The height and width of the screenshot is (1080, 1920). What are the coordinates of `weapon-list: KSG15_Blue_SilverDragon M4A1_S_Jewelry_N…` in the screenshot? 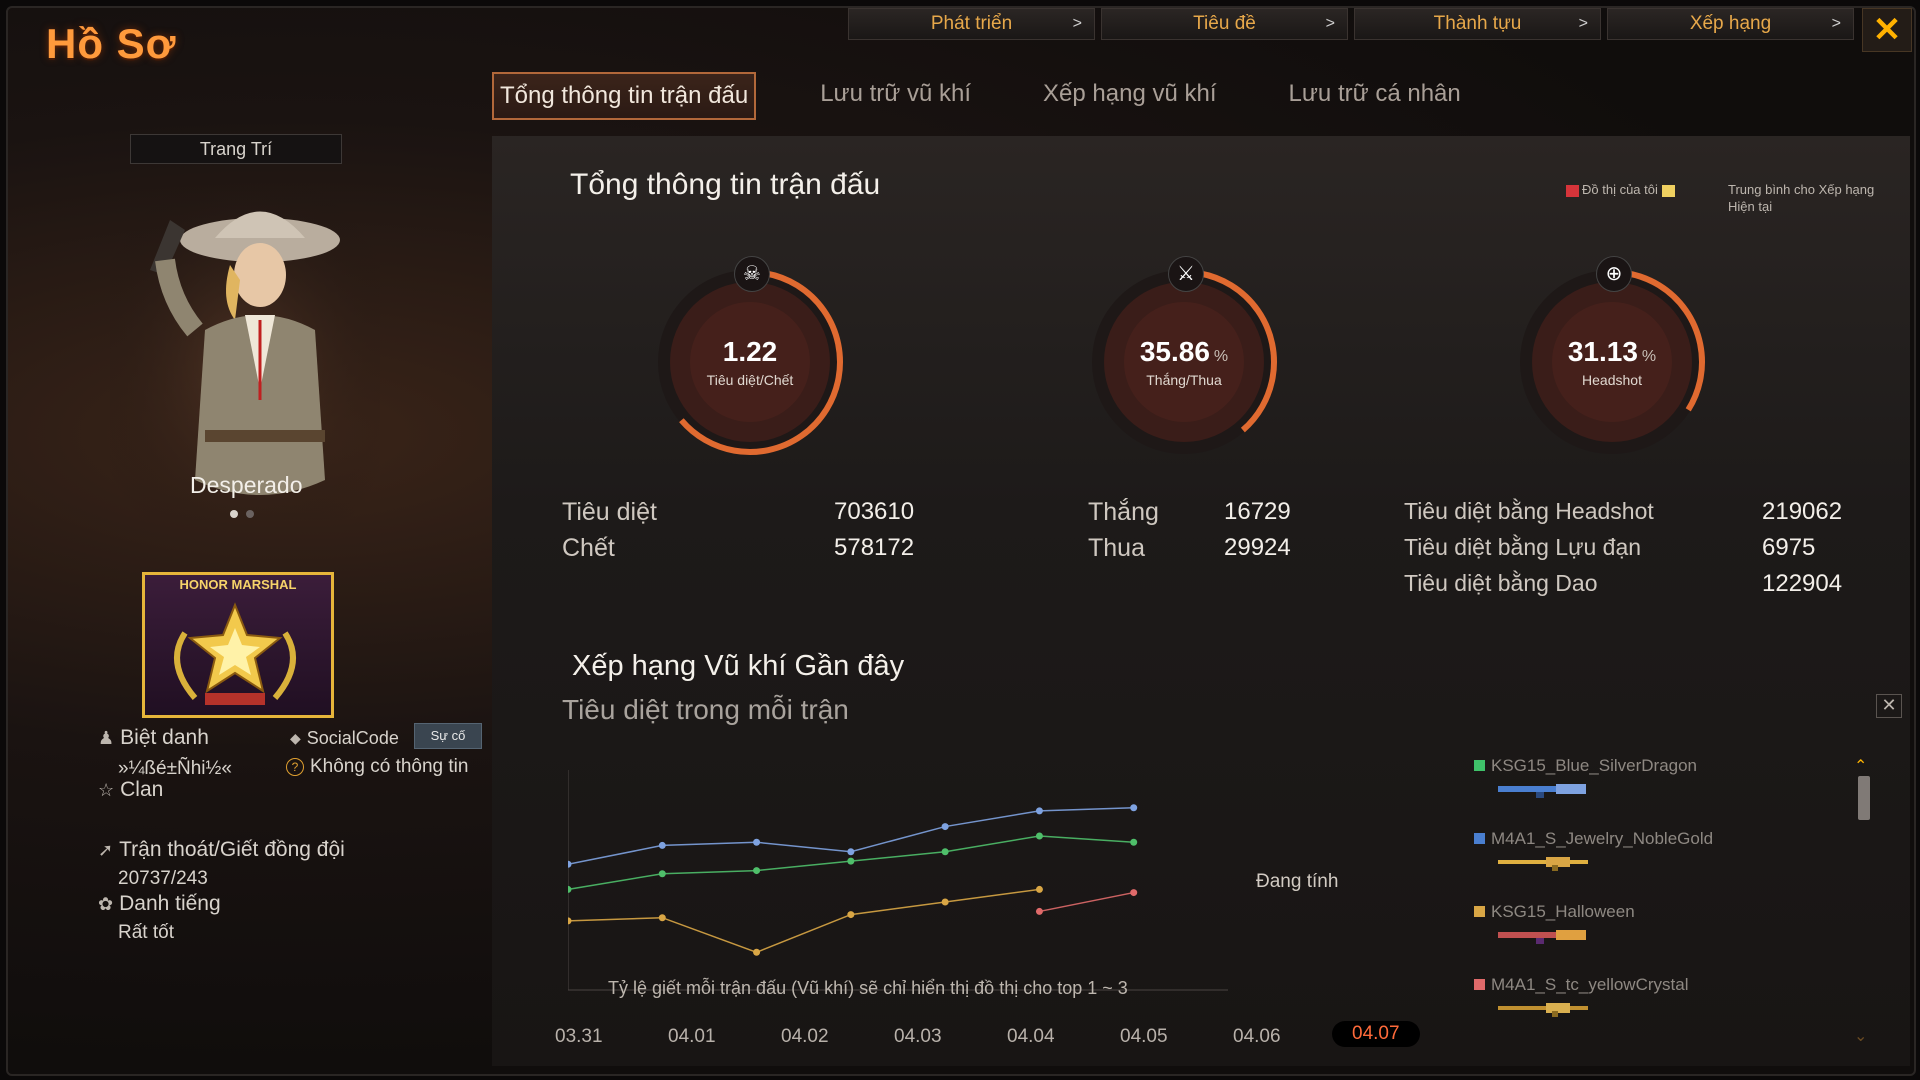 It's located at (1593, 902).